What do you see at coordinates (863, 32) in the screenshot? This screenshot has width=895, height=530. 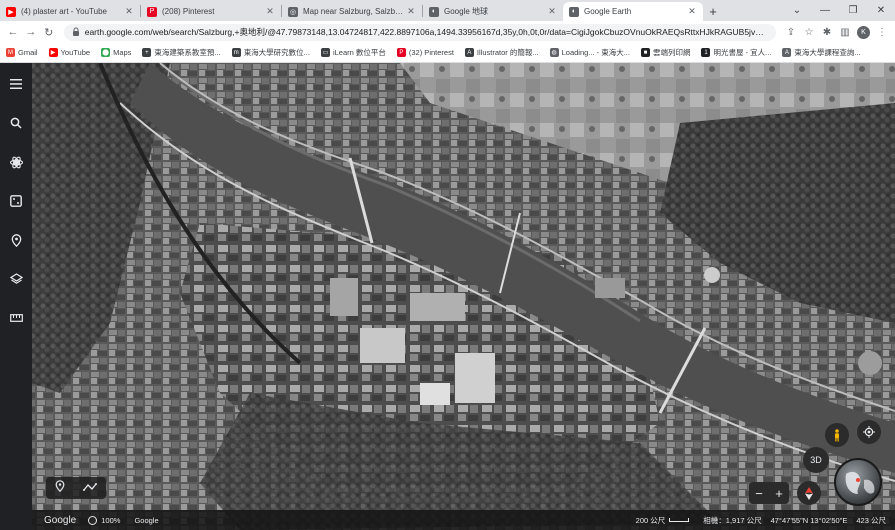 I see `profile-avatar: K` at bounding box center [863, 32].